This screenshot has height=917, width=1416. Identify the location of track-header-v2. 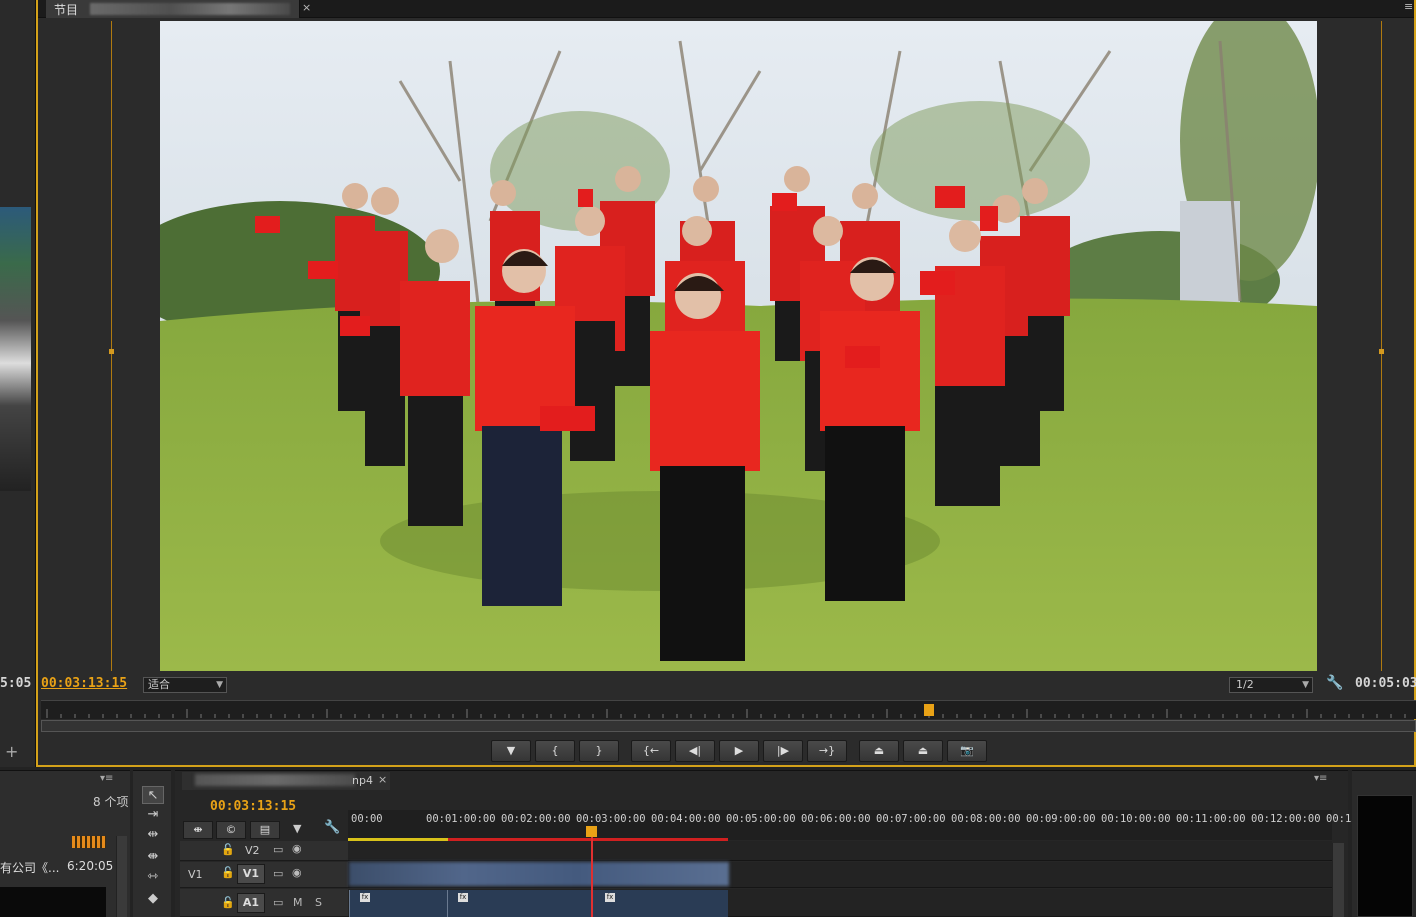
(264, 851).